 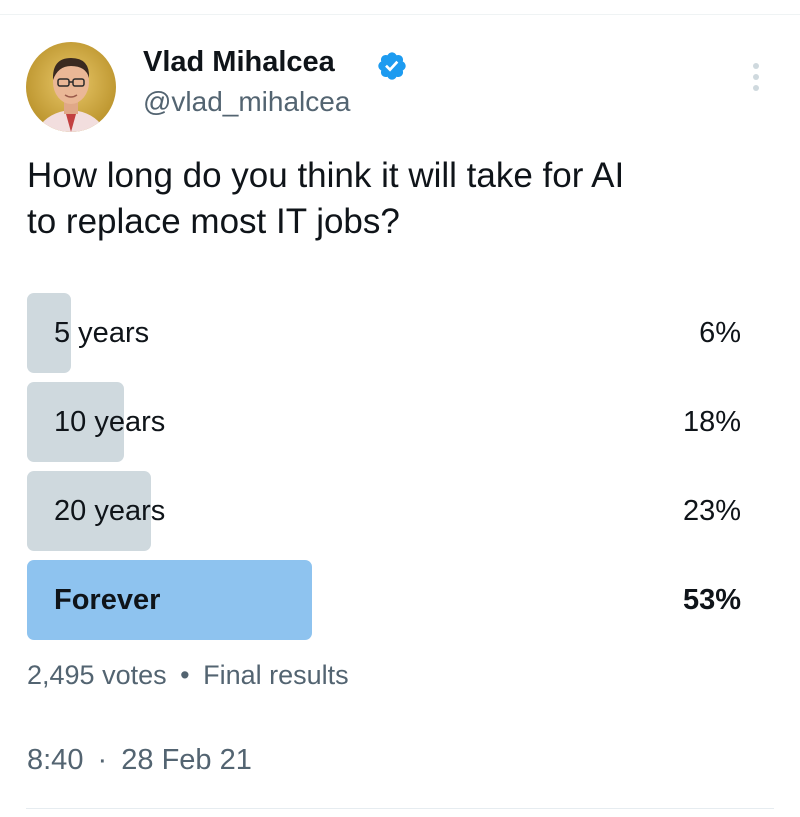 What do you see at coordinates (97, 675) in the screenshot?
I see `poll-vote-count: 2,495 votes` at bounding box center [97, 675].